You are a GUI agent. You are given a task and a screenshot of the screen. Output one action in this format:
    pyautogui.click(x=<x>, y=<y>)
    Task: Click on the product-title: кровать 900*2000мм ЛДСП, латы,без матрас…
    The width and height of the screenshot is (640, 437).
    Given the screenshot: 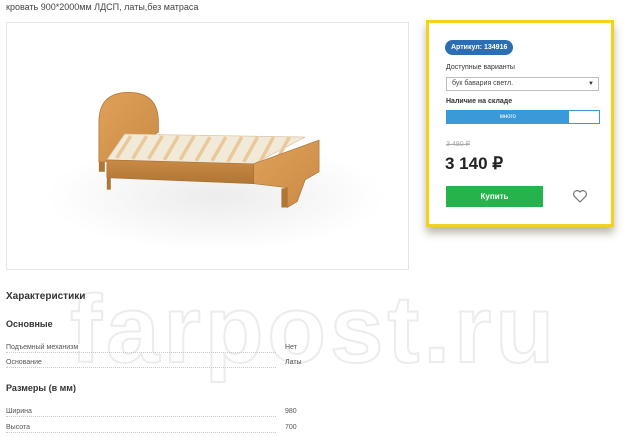 What is the action you would take?
    pyautogui.click(x=102, y=7)
    